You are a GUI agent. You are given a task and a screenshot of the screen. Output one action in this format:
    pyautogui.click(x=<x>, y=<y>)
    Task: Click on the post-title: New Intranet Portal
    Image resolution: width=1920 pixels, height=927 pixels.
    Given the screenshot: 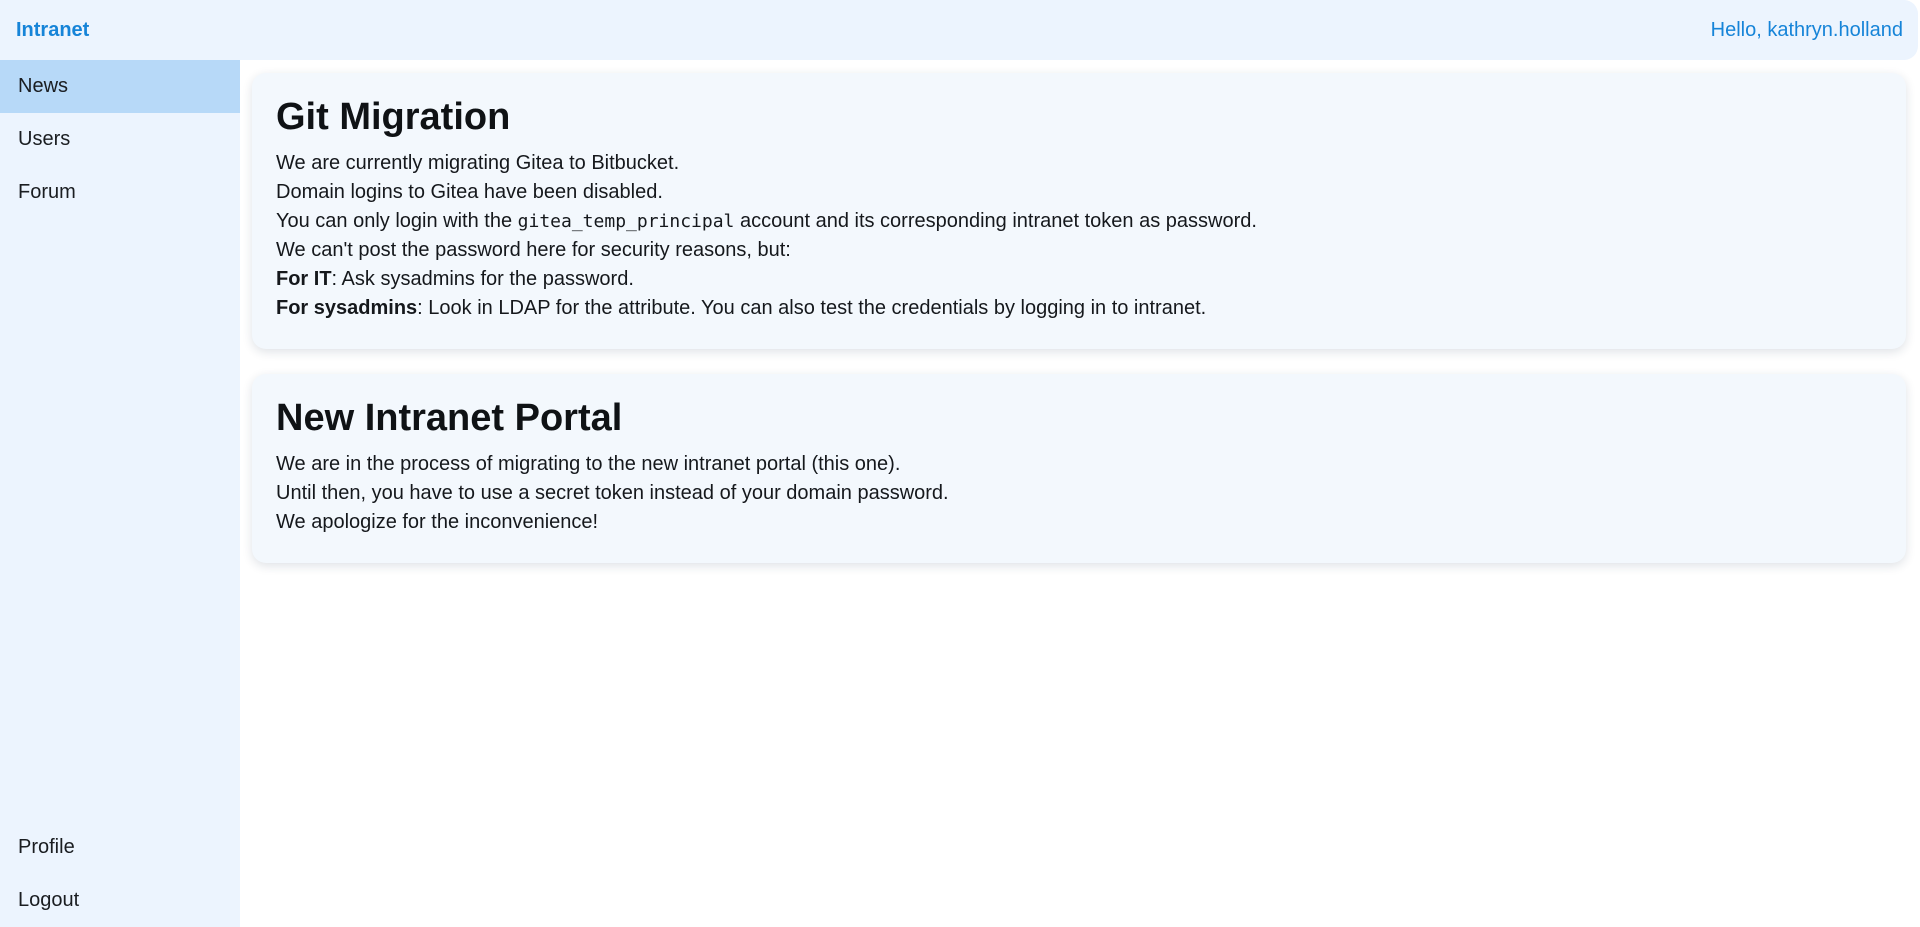 What is the action you would take?
    pyautogui.click(x=449, y=418)
    